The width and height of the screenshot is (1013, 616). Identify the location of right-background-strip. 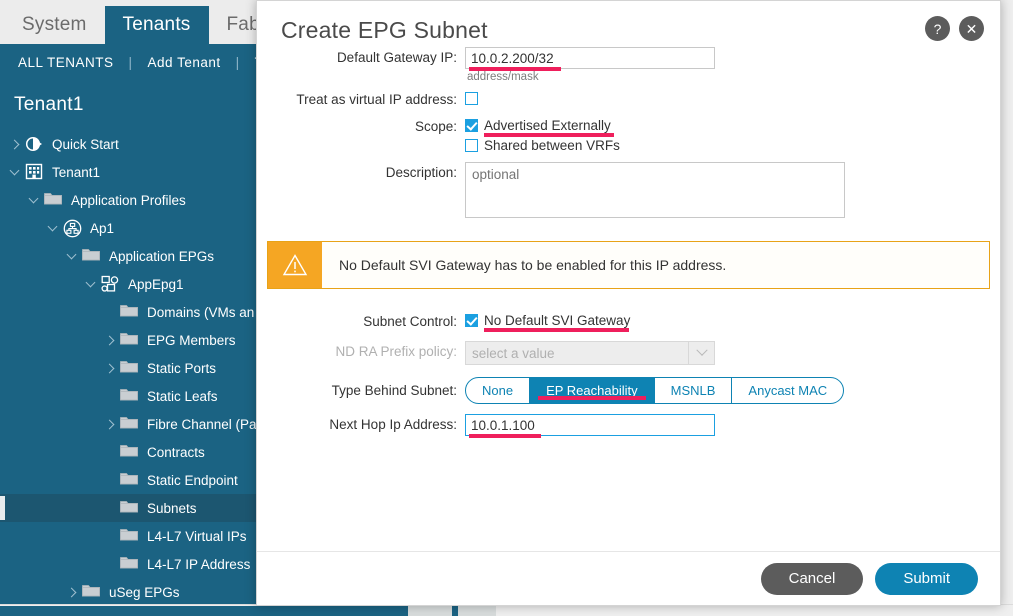
(1007, 302).